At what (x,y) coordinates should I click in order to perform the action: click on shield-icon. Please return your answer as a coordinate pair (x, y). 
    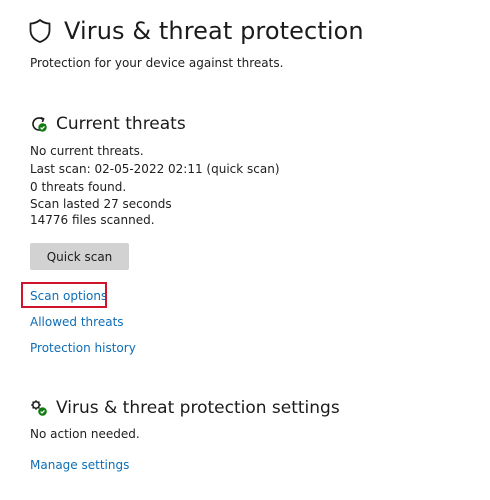
    Looking at the image, I should click on (40, 31).